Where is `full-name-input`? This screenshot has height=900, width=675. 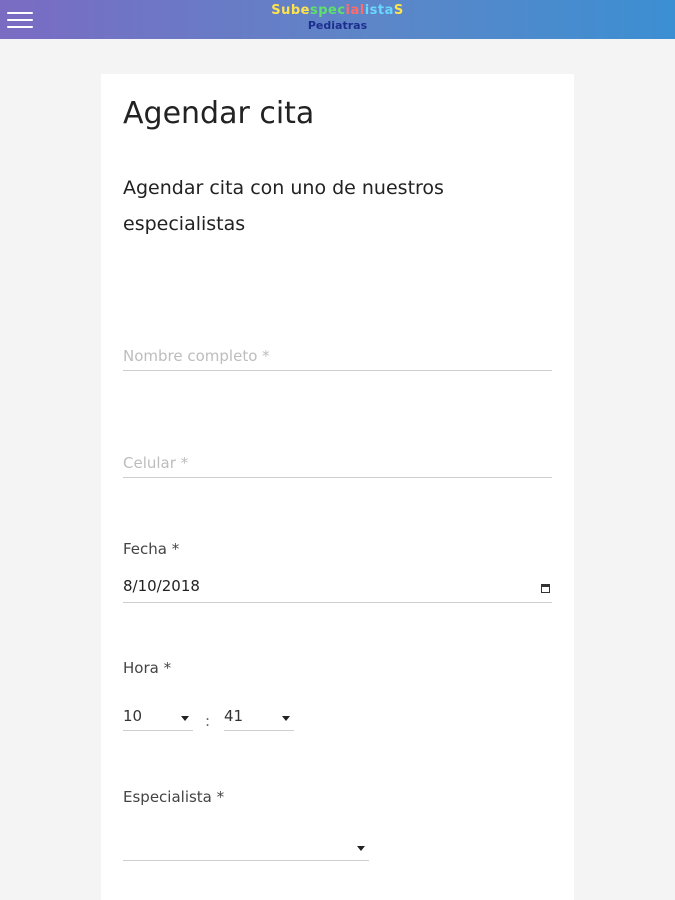
full-name-input is located at coordinates (337, 356).